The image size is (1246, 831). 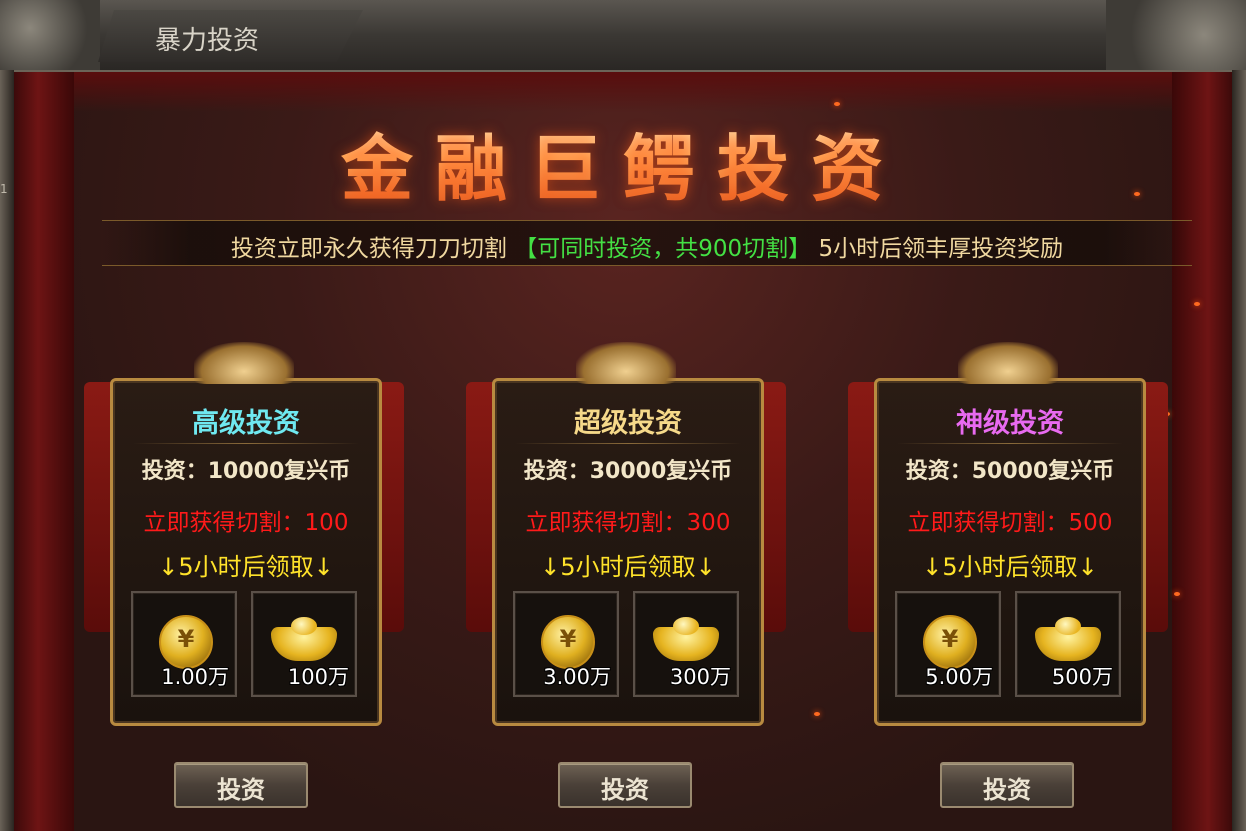 I want to click on reward-slot-coin: 5.00万, so click(x=948, y=644).